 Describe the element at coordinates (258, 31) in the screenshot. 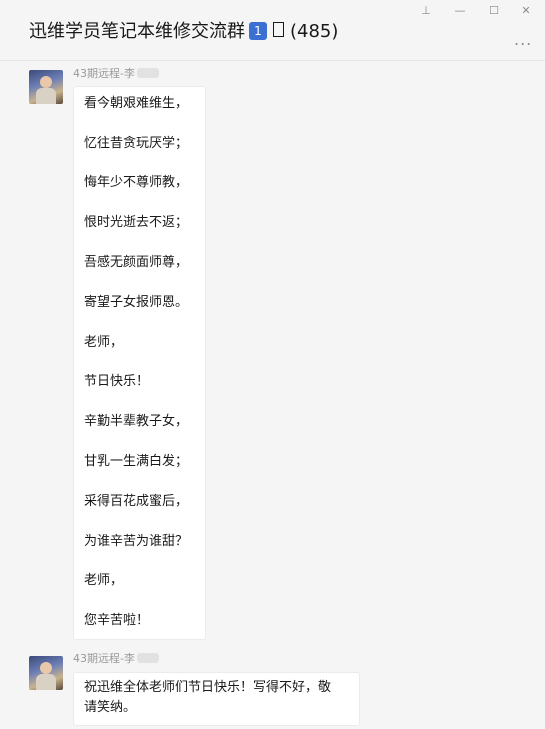

I see `number-one-badge-icon: 1` at that location.